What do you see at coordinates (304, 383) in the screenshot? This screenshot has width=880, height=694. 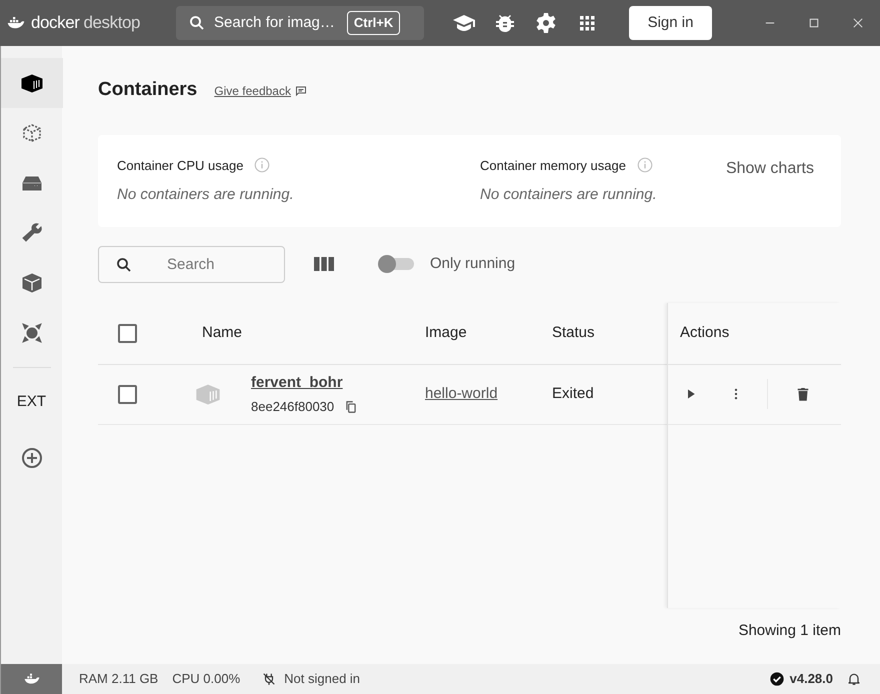 I see `container-name-link: fervent_bohr` at bounding box center [304, 383].